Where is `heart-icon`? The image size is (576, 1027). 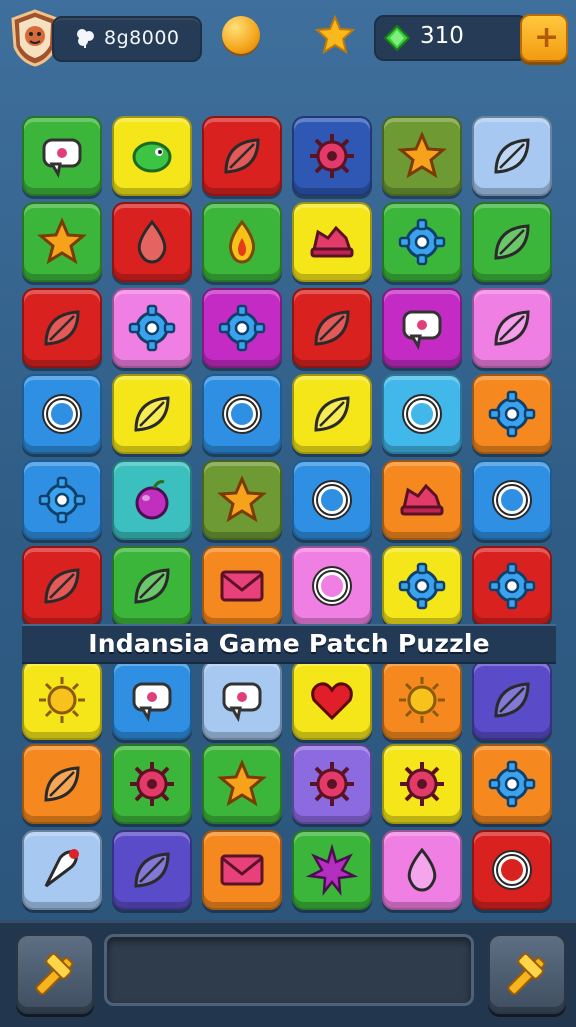
heart-icon is located at coordinates (332, 701).